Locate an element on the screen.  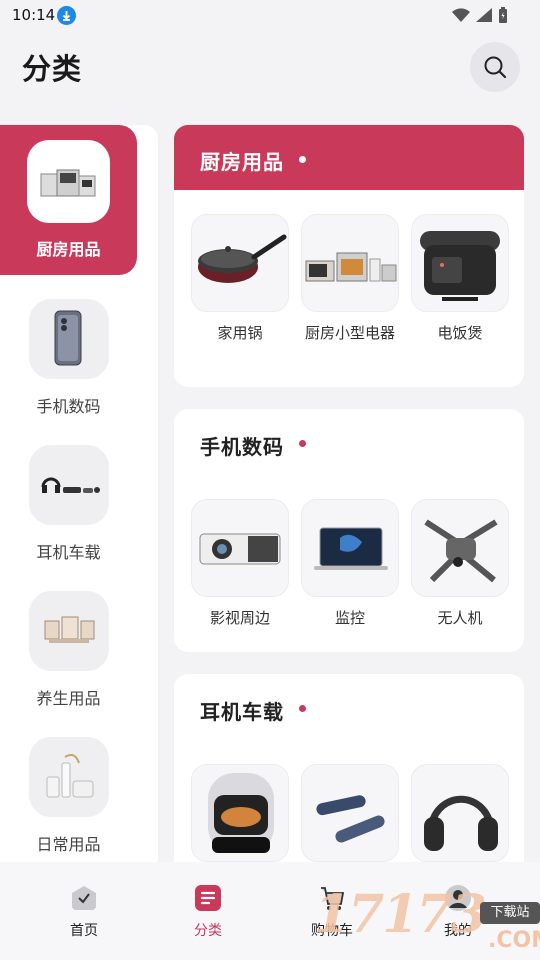
product-label: 监控 is located at coordinates (349, 618).